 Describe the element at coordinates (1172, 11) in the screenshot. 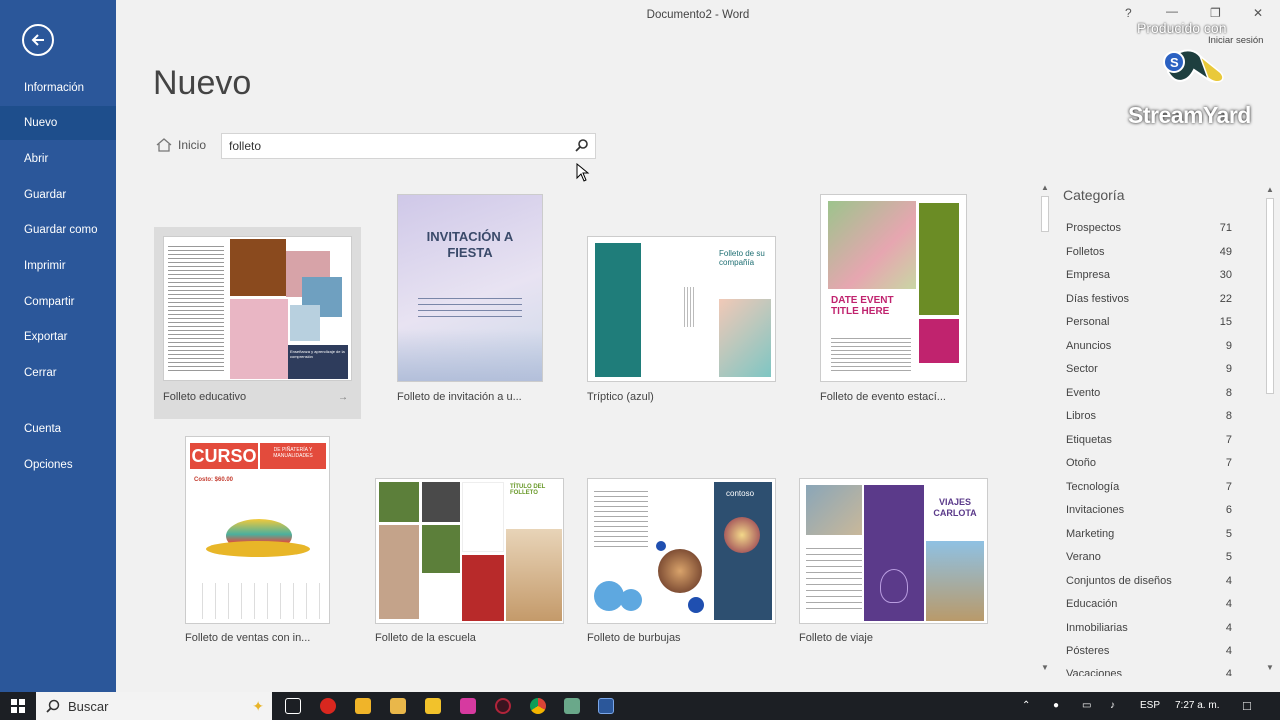

I see `minimize-button: —` at that location.